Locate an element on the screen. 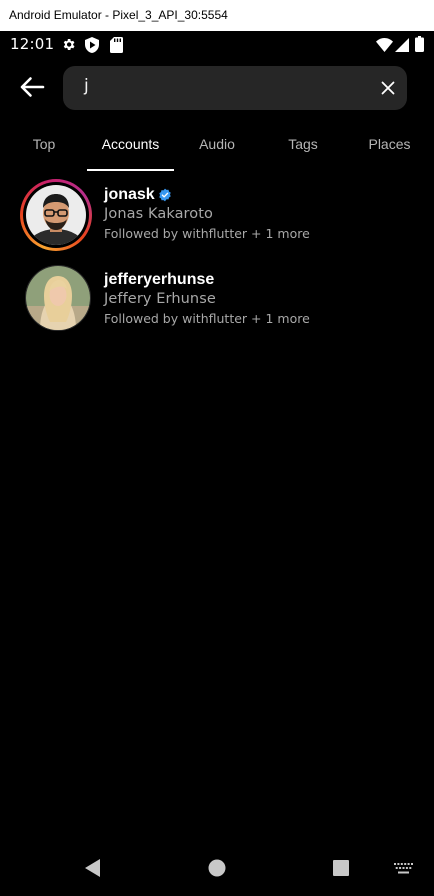 The width and height of the screenshot is (434, 896). story-ring is located at coordinates (56, 215).